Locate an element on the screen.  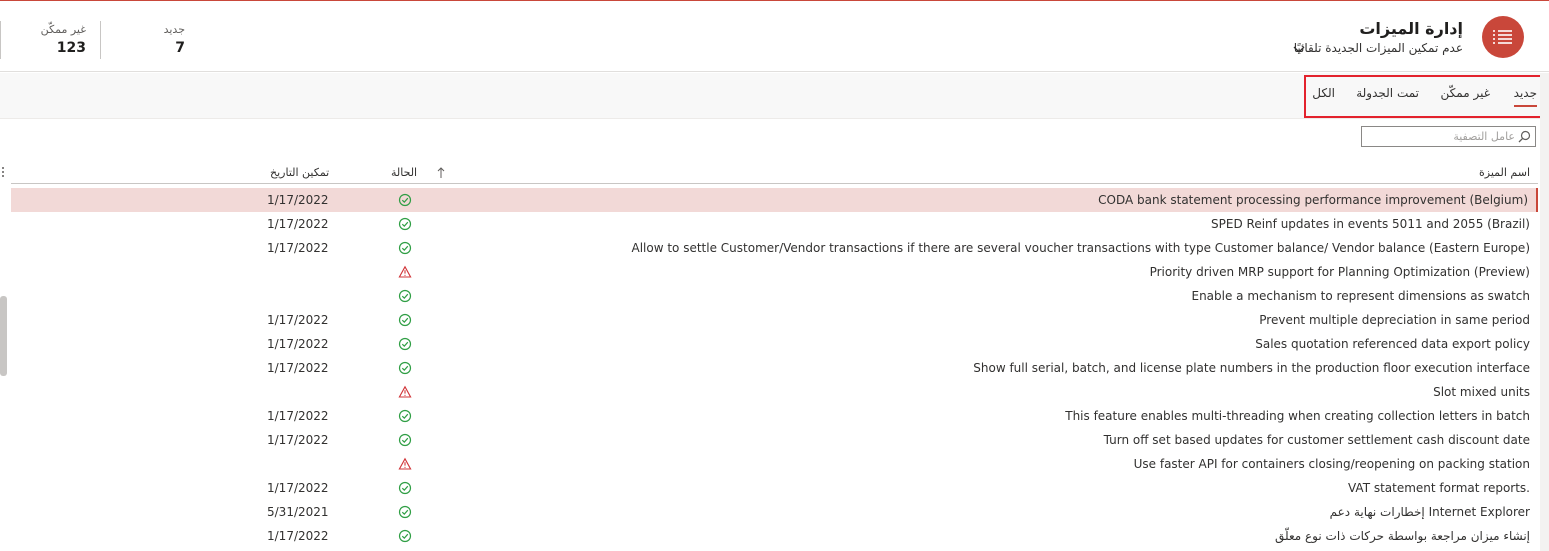
counter-new: جديد 7 is located at coordinates (147, 39).